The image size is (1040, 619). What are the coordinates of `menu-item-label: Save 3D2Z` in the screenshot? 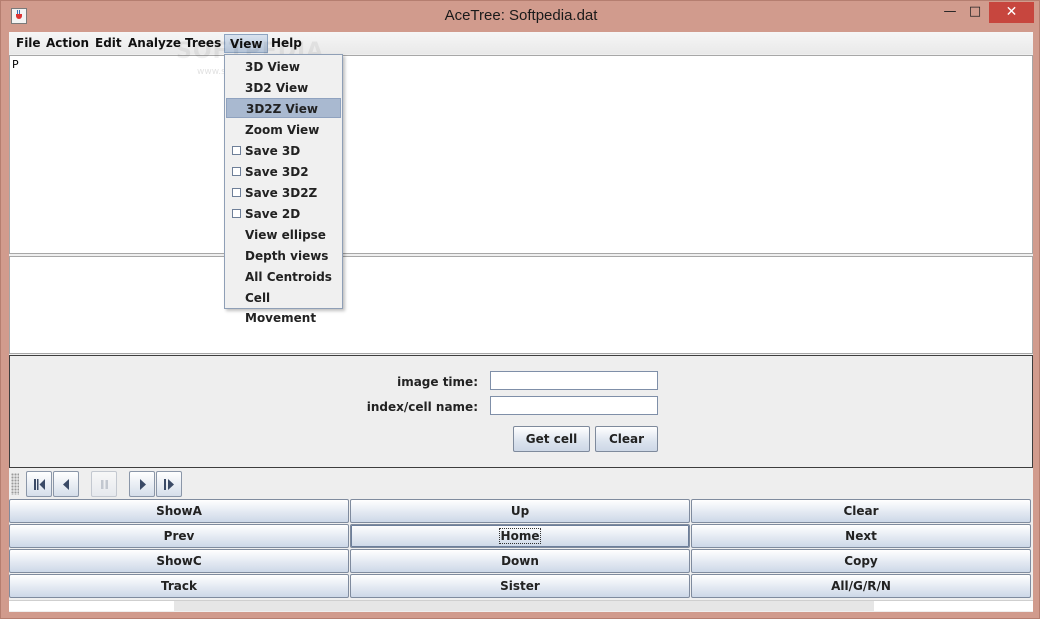 It's located at (281, 193).